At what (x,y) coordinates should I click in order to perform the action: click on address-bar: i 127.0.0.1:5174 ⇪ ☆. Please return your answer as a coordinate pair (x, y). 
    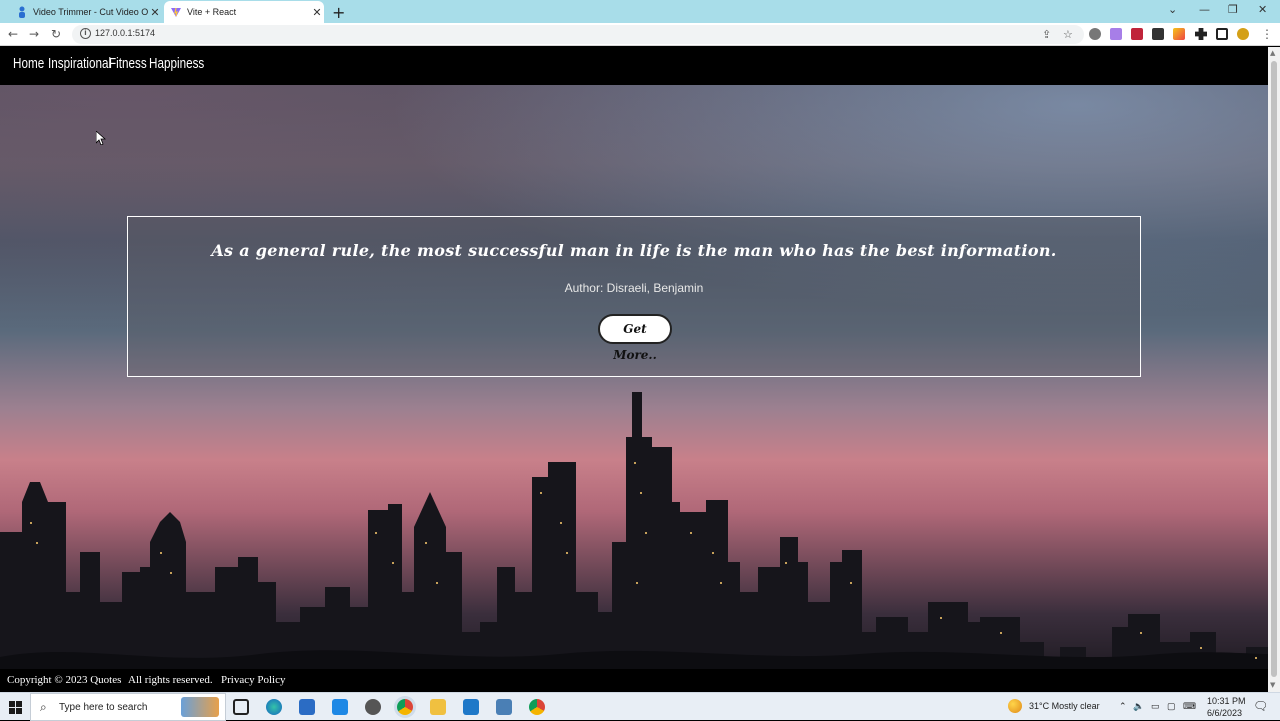
    Looking at the image, I should click on (578, 34).